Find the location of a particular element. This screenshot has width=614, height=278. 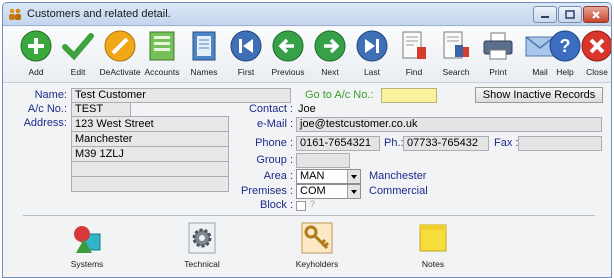

previous-record-icon is located at coordinates (288, 46).